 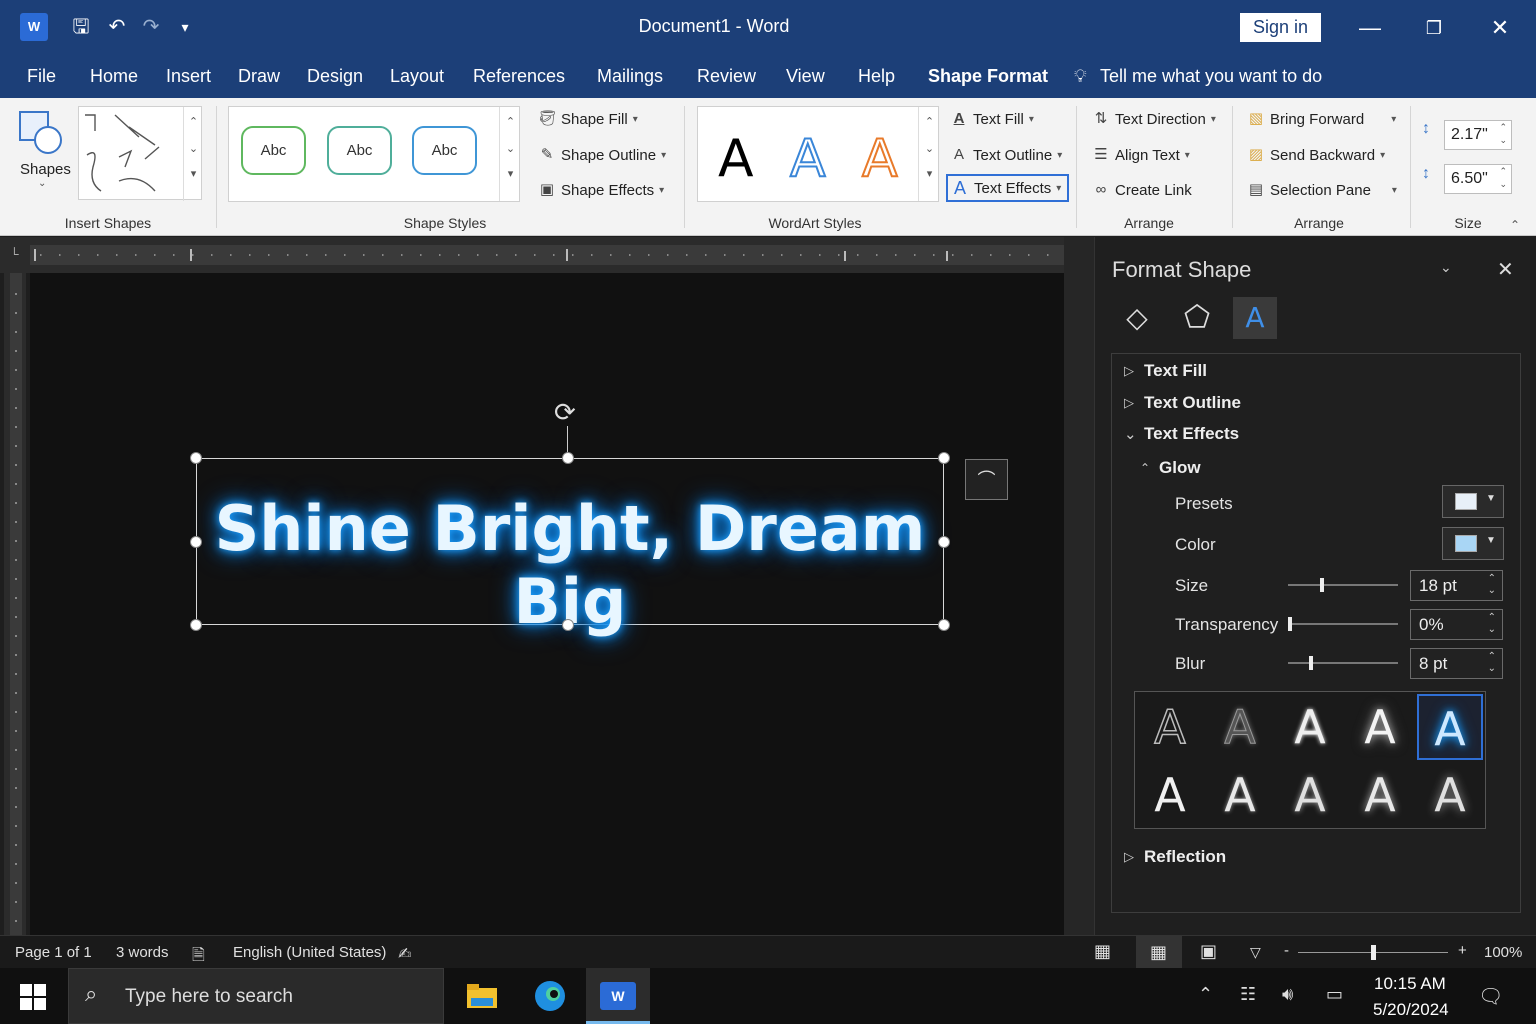 What do you see at coordinates (618, 996) in the screenshot?
I see `word-taskbar-icon: W` at bounding box center [618, 996].